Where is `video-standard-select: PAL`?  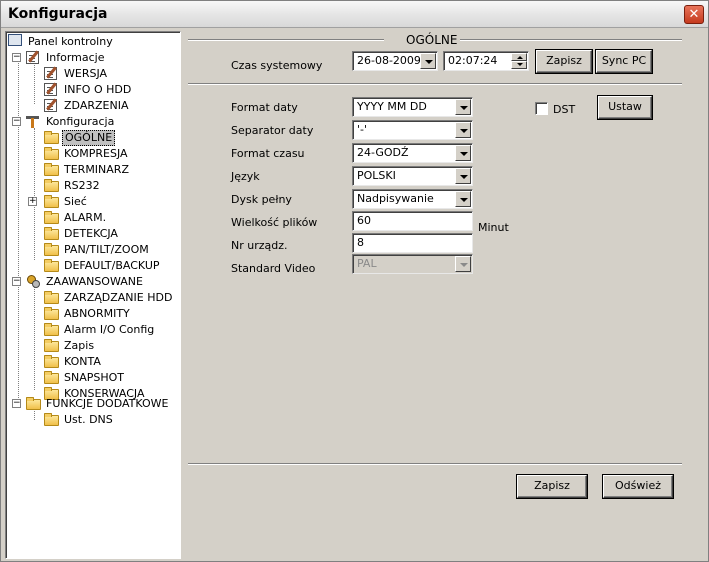 video-standard-select: PAL is located at coordinates (412, 264).